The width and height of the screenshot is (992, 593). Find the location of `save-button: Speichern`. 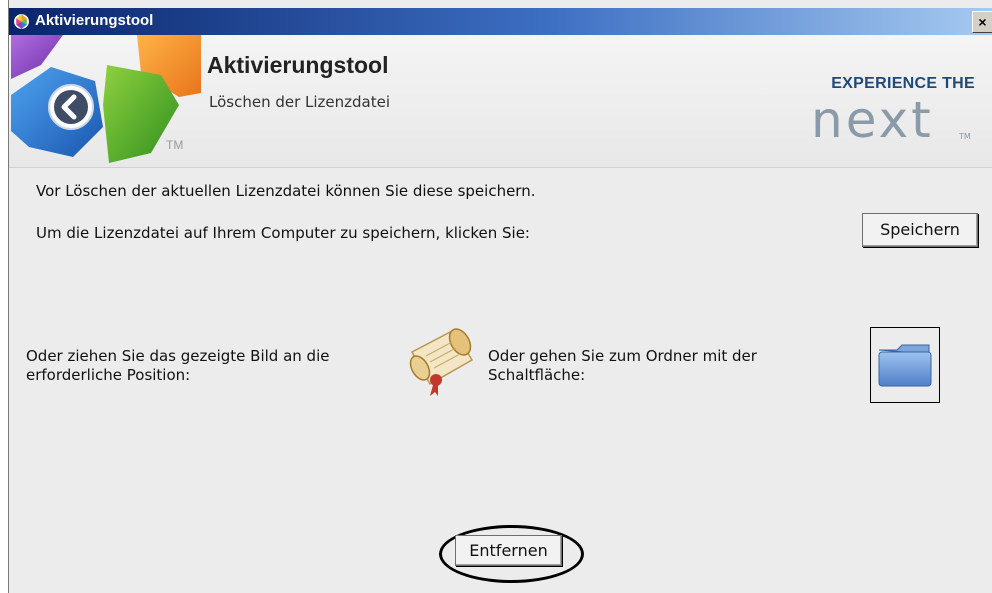

save-button: Speichern is located at coordinates (920, 230).